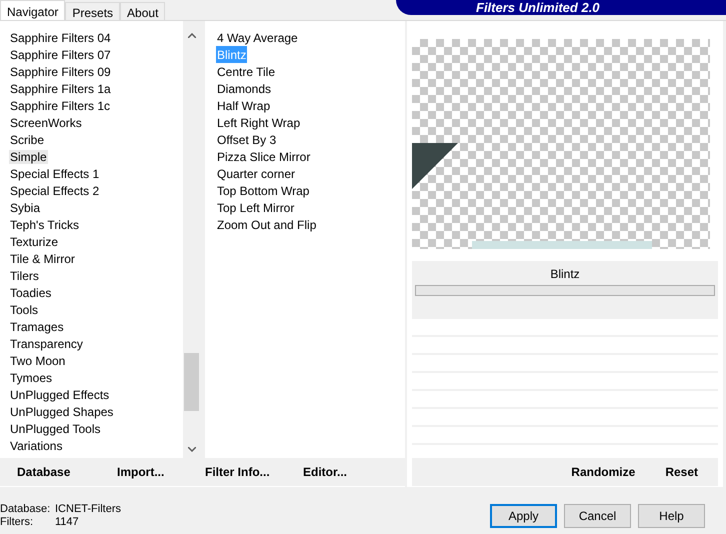 The image size is (726, 534). What do you see at coordinates (54, 174) in the screenshot?
I see `category-item: Special Effects 1` at bounding box center [54, 174].